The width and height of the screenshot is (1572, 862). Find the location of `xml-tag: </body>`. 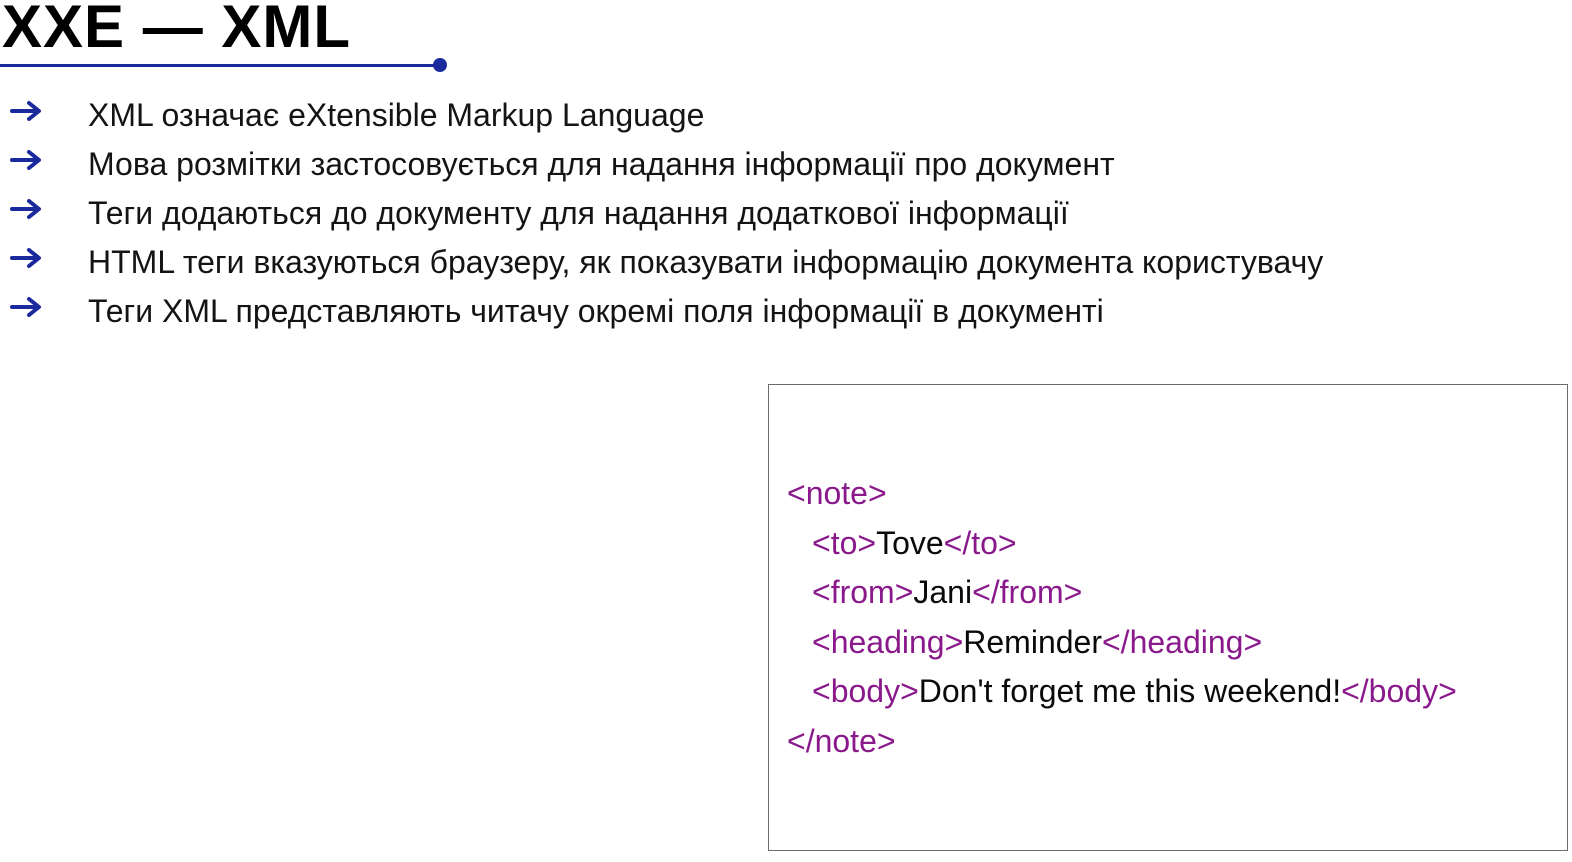

xml-tag: </body> is located at coordinates (1399, 691).